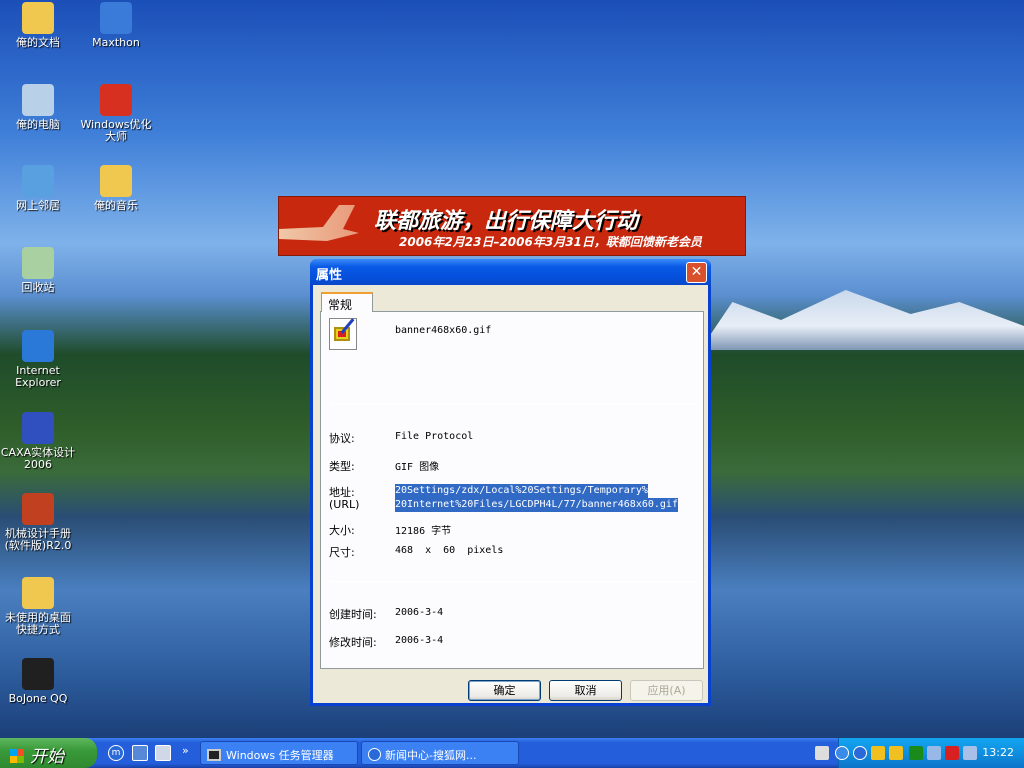 This screenshot has height=768, width=1024. What do you see at coordinates (666, 690) in the screenshot?
I see `apply-button: 应用(A)` at bounding box center [666, 690].